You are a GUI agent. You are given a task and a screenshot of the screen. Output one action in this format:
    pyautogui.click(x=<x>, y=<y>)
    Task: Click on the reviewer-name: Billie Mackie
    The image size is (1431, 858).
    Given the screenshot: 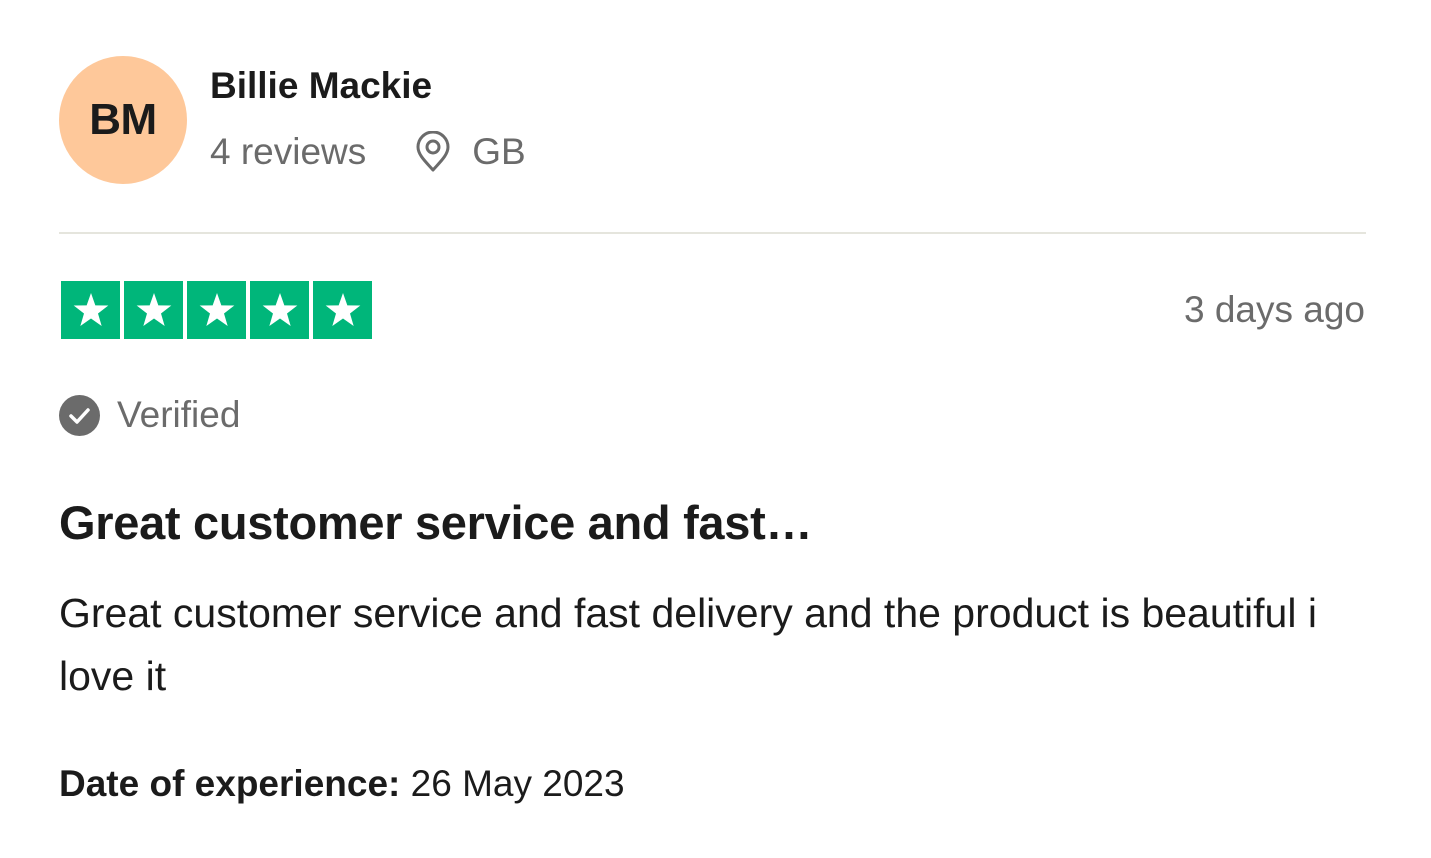 What is the action you would take?
    pyautogui.click(x=321, y=86)
    